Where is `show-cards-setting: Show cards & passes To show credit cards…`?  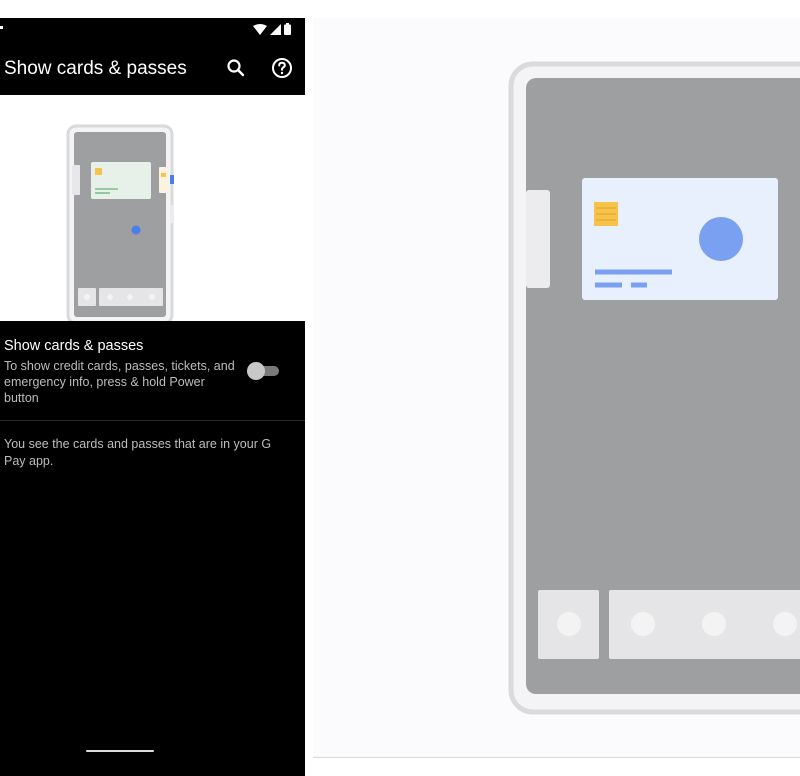 show-cards-setting: Show cards & passes To show credit cards… is located at coordinates (152, 371).